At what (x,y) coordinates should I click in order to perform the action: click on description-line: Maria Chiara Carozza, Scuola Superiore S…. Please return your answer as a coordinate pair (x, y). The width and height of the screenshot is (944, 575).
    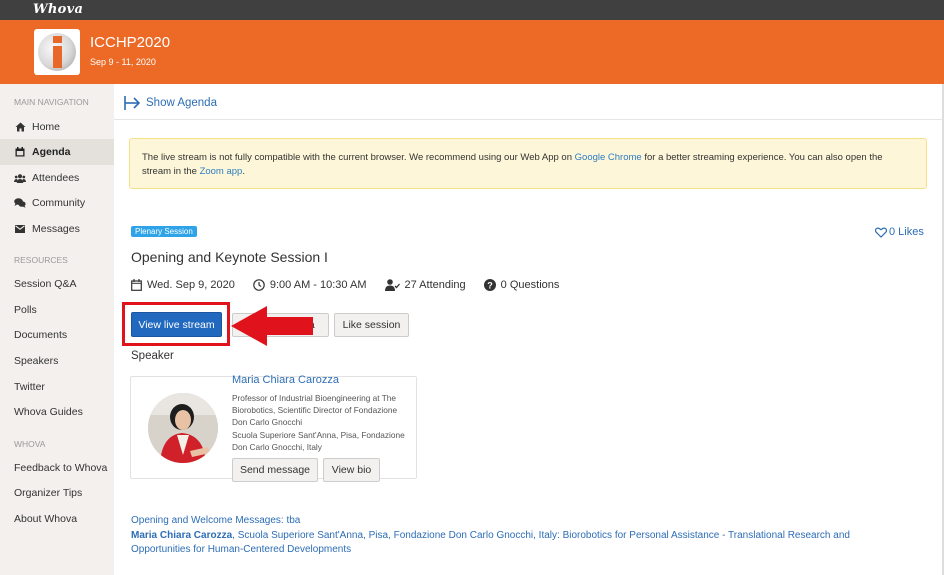
    Looking at the image, I should click on (521, 543).